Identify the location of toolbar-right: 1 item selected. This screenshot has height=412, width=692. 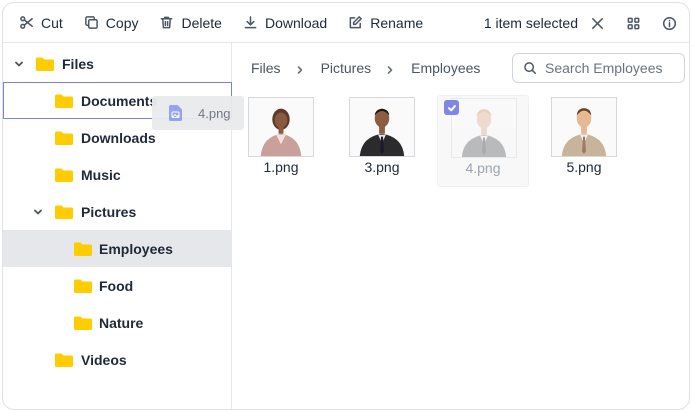
(586, 23).